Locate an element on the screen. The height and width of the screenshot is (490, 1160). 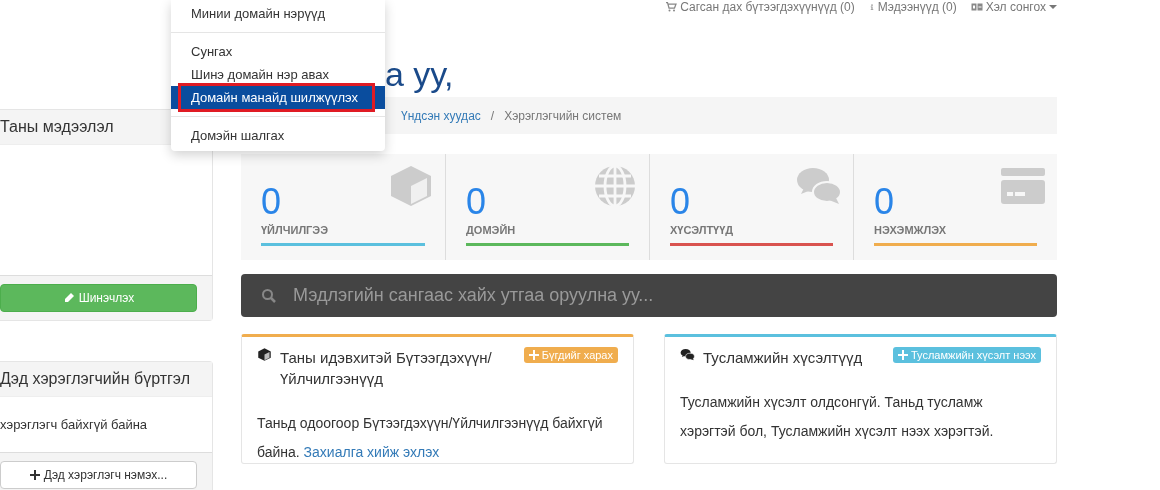
menu-item: Домайн манайд шилжүүлэх is located at coordinates (278, 97).